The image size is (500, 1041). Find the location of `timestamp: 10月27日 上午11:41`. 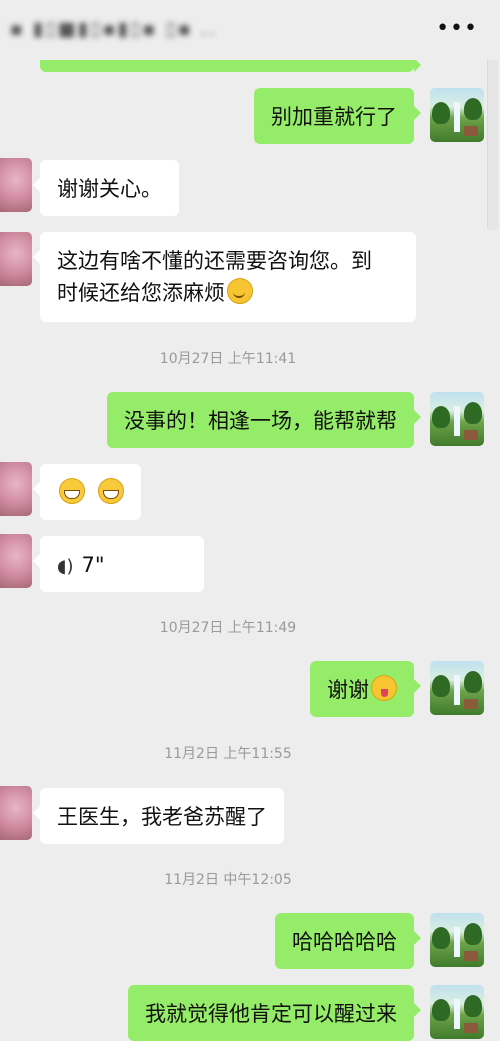

timestamp: 10月27日 上午11:41 is located at coordinates (228, 359).